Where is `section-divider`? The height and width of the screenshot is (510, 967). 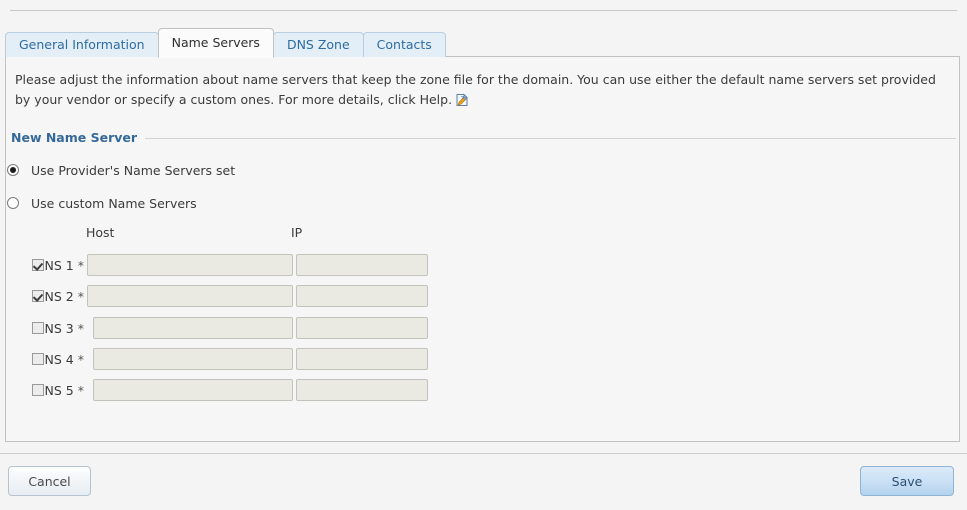
section-divider is located at coordinates (483, 138).